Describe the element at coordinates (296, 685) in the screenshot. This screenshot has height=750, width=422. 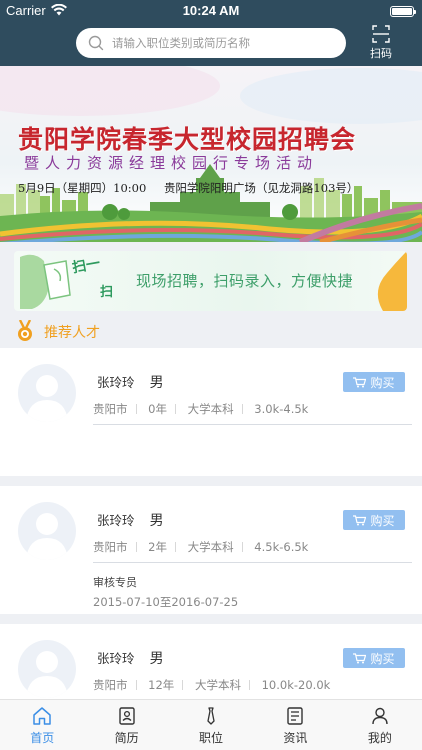
I see `candidate-salary: 10.0k-20.0k` at that location.